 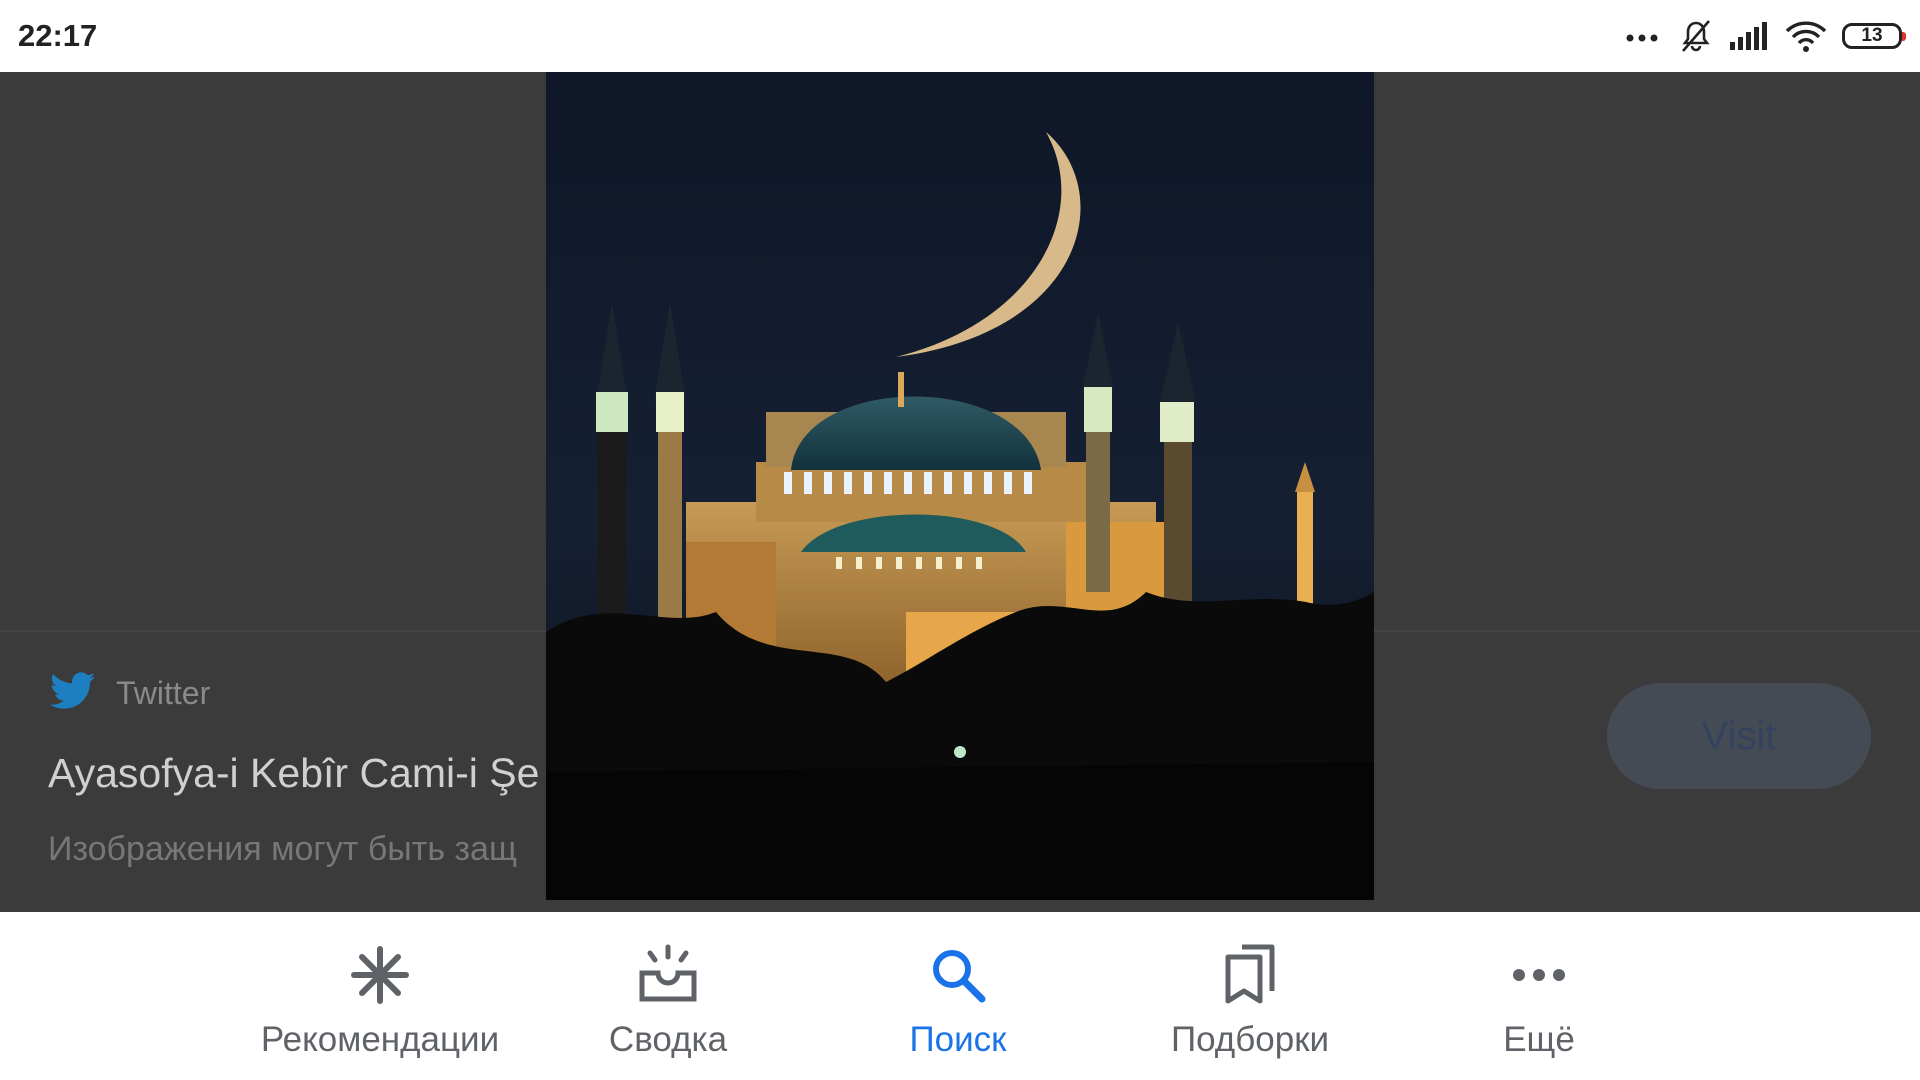 I want to click on result-source: Twitter, so click(x=130, y=693).